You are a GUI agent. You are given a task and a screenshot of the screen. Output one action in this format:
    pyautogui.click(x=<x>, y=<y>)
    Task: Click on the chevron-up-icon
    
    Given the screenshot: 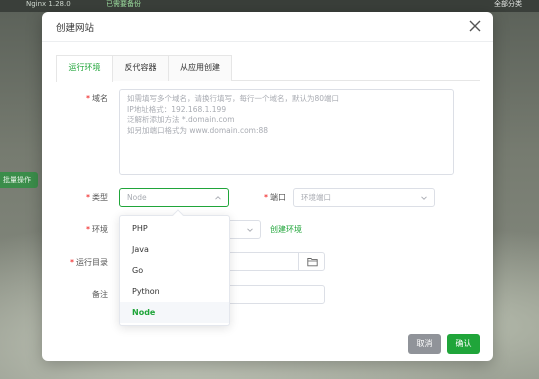 What is the action you would take?
    pyautogui.click(x=218, y=198)
    